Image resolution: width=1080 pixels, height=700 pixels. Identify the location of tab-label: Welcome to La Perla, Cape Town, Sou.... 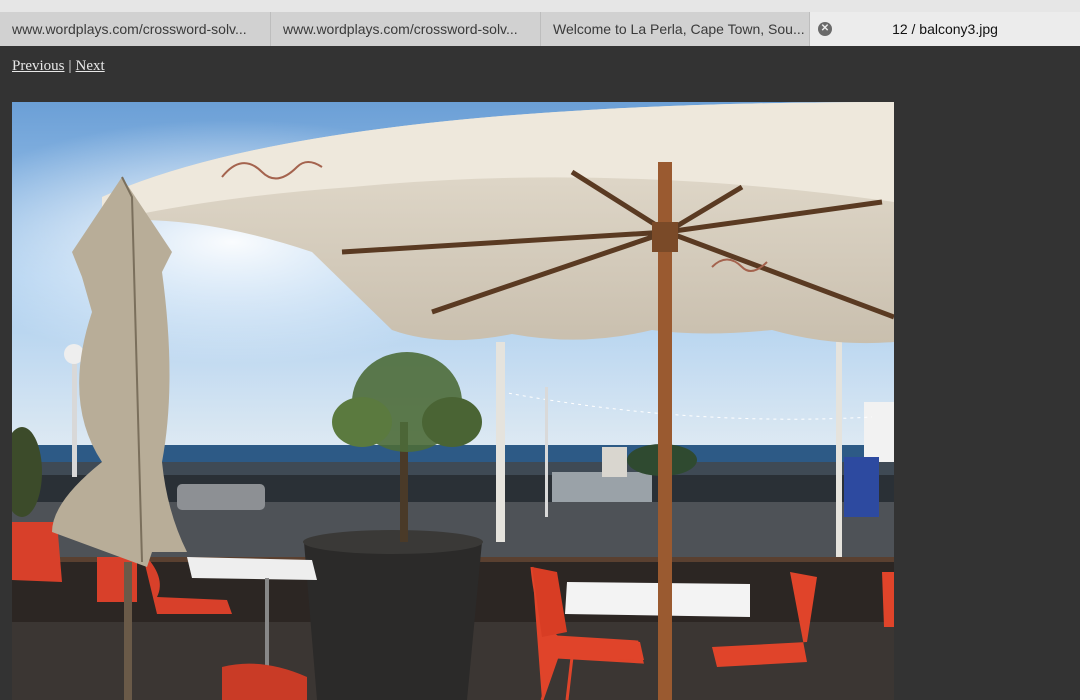
(679, 29).